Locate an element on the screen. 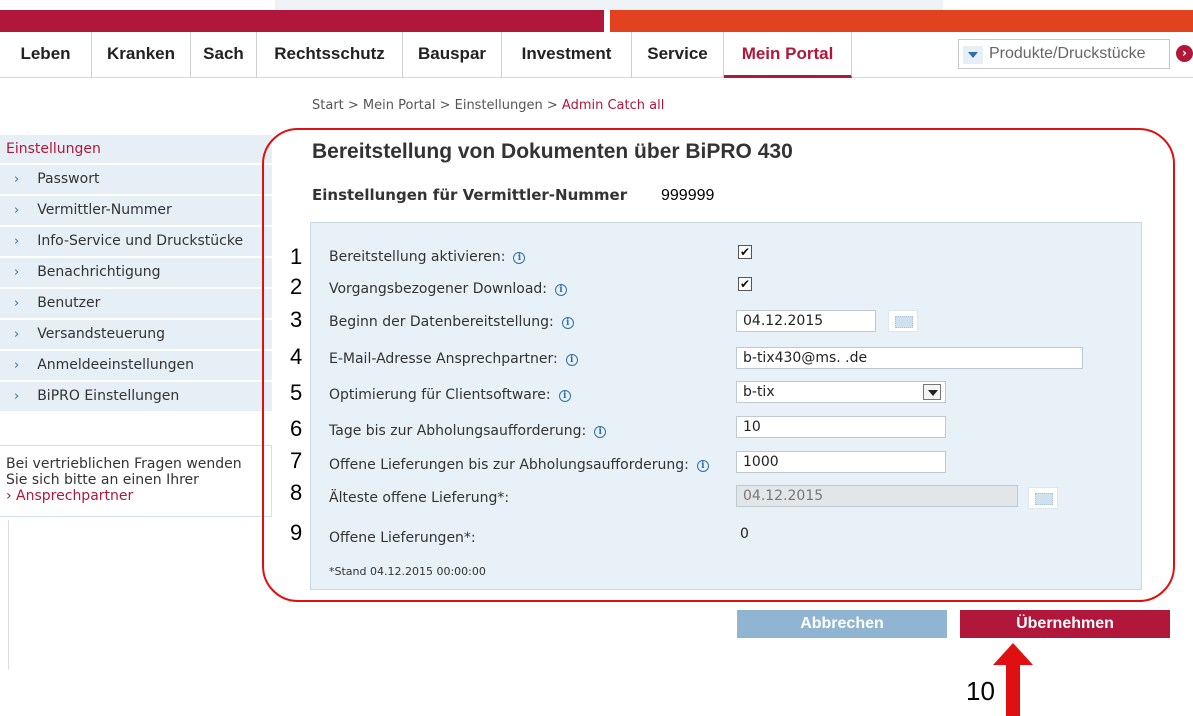  annotation-number: 3 is located at coordinates (296, 319).